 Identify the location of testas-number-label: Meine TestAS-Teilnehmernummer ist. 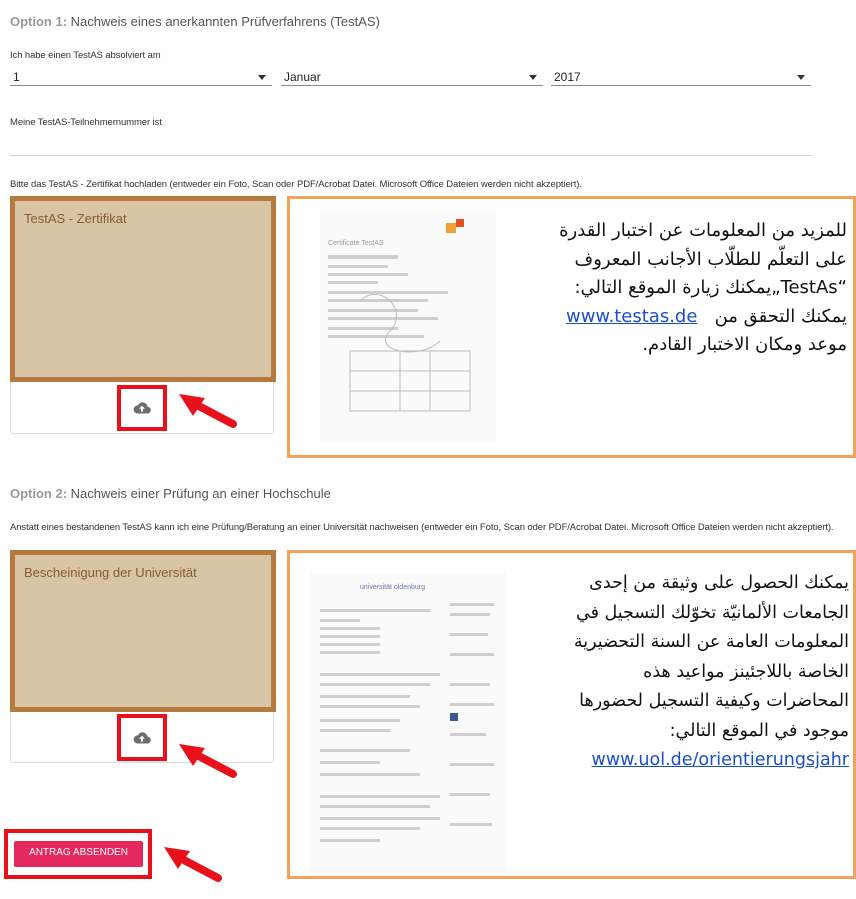
(86, 122).